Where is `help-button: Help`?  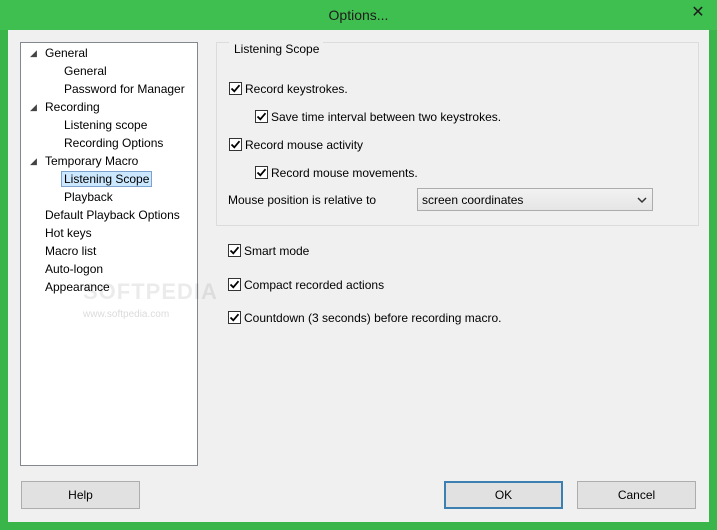 help-button: Help is located at coordinates (80, 495).